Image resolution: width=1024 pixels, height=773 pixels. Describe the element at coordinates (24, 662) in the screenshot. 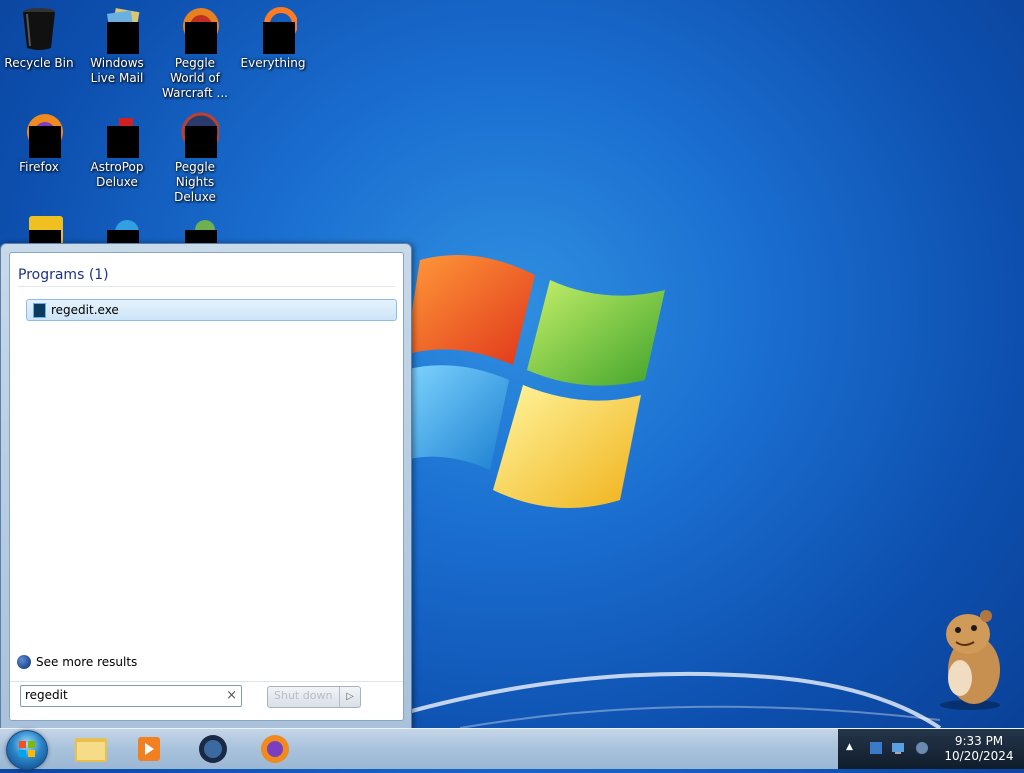

I see `search-globe-icon` at that location.